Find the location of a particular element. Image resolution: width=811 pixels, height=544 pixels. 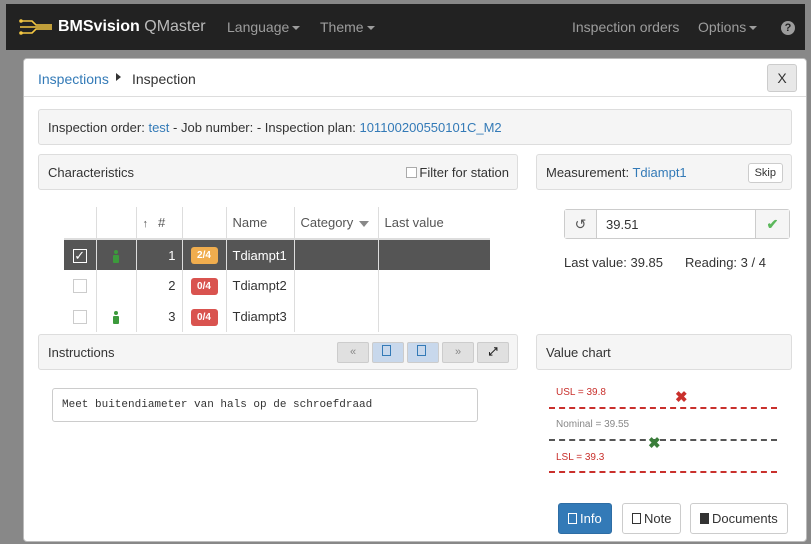

last-page-button: » is located at coordinates (458, 352).